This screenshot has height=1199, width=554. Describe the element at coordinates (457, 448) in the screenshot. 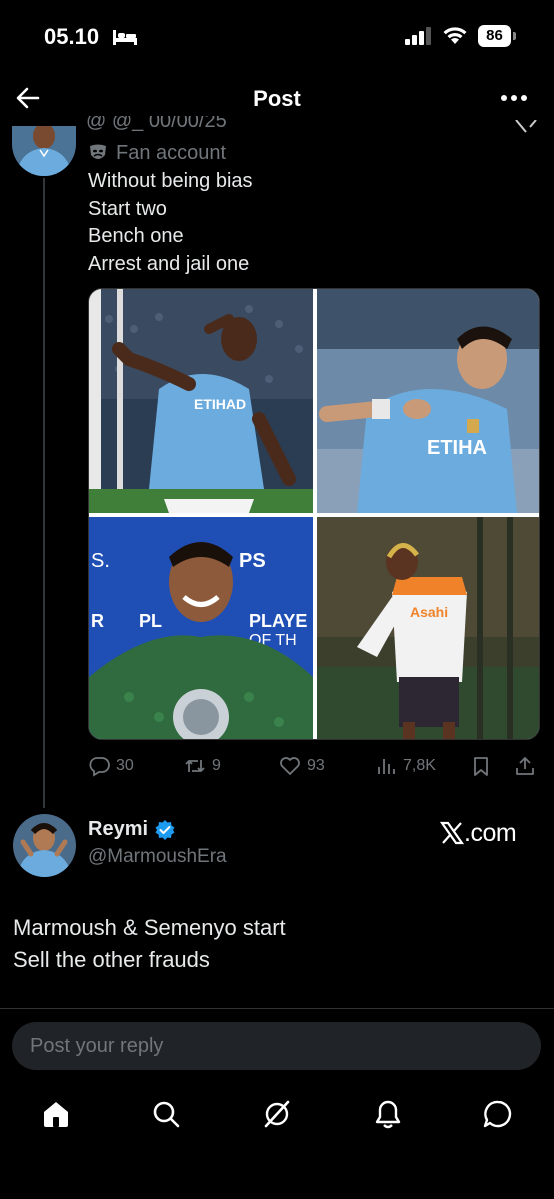

I see `svg-text: ETIHA` at that location.